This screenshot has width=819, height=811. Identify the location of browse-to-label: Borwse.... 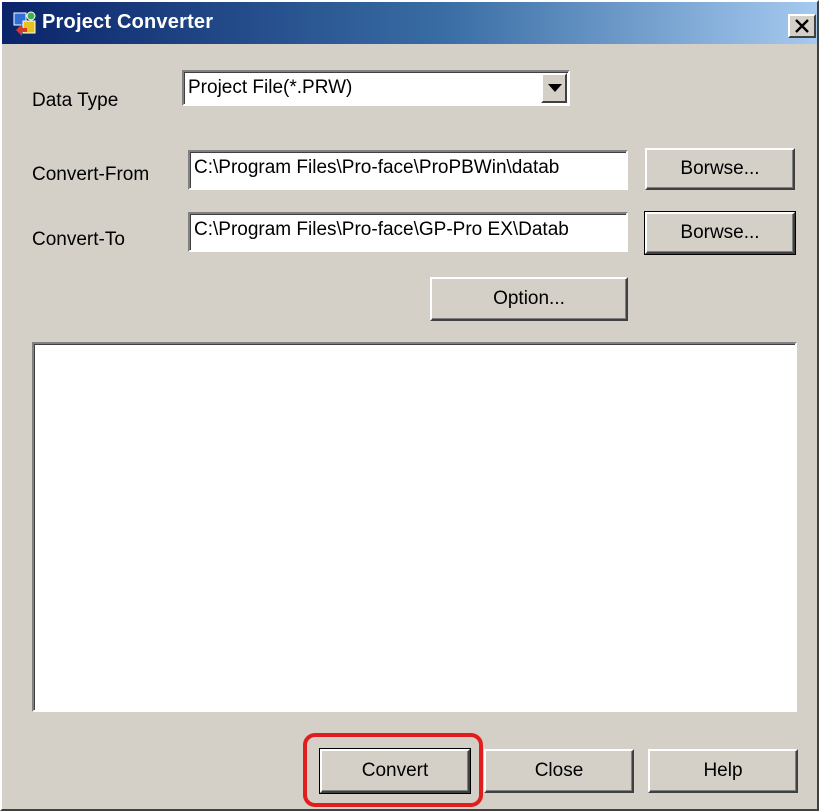
(720, 232).